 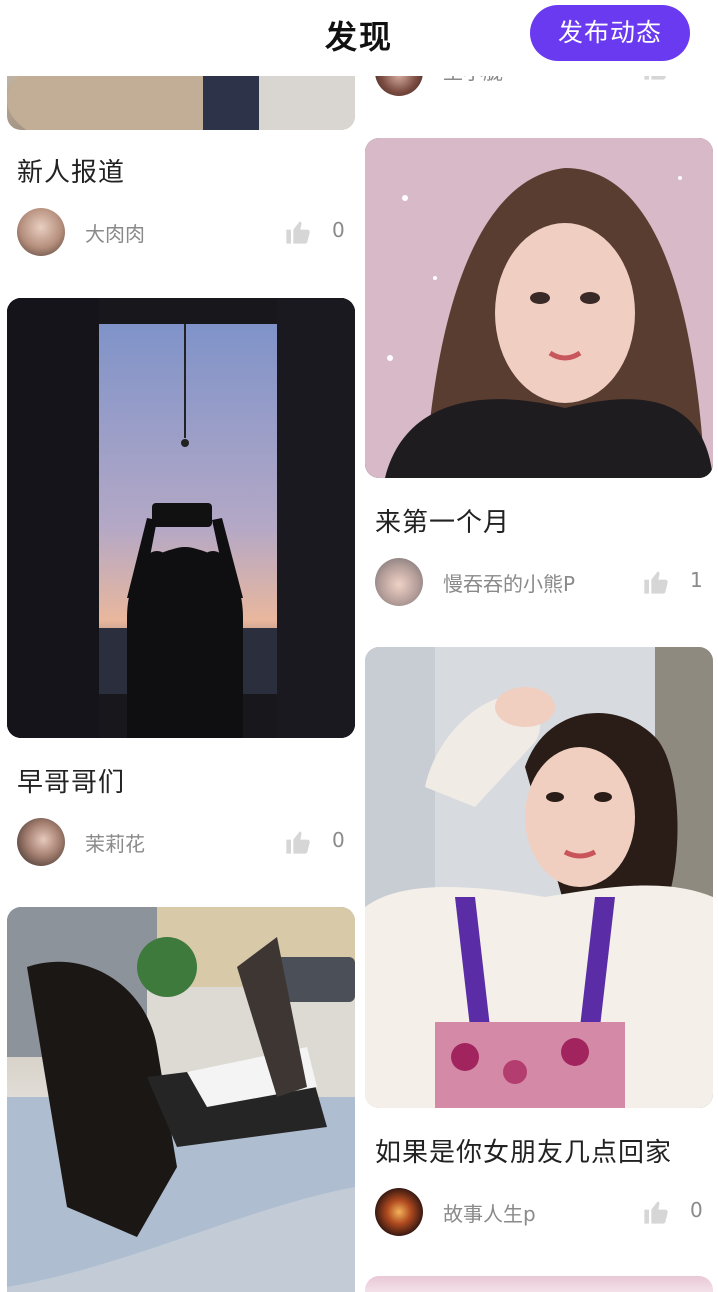 I want to click on author-name: 故事人生p, so click(x=489, y=1212).